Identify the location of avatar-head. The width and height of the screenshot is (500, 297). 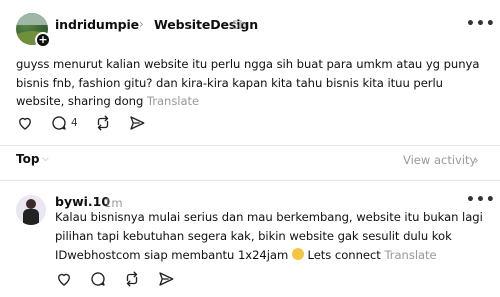
(31, 204).